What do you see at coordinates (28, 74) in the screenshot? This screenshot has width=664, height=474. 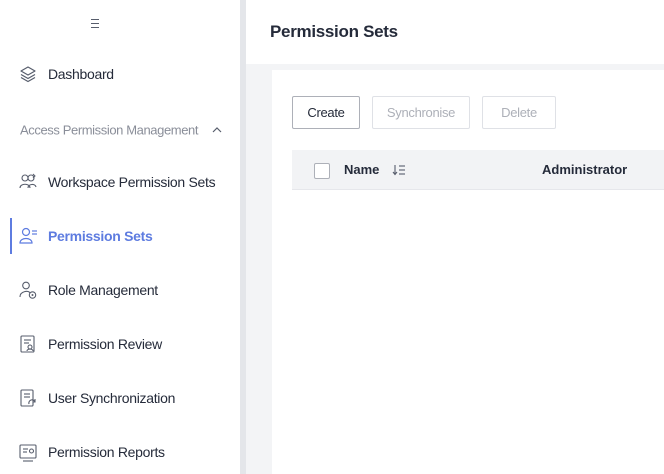 I see `layers-icon` at bounding box center [28, 74].